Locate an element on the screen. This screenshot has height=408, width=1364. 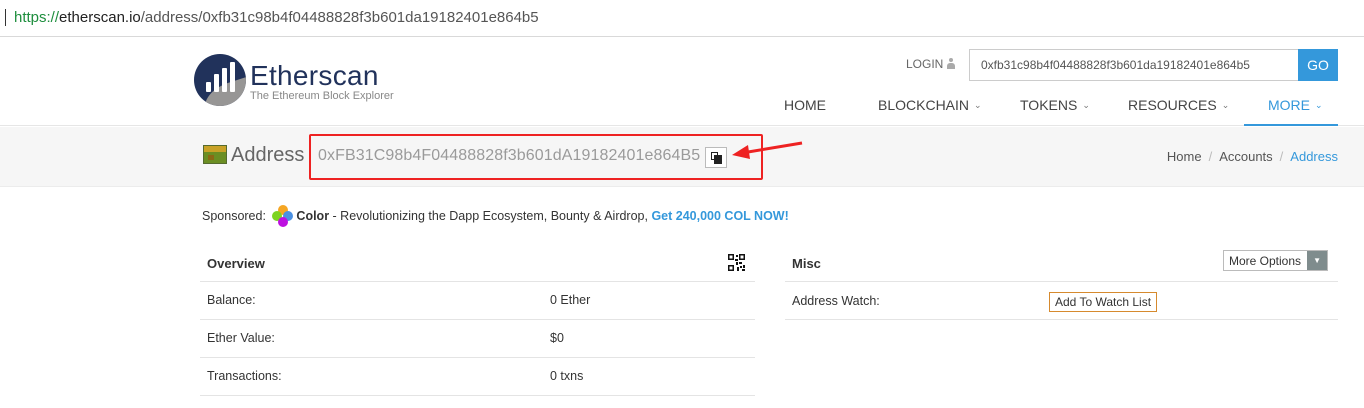
balance-value: 0 Ether is located at coordinates (570, 300).